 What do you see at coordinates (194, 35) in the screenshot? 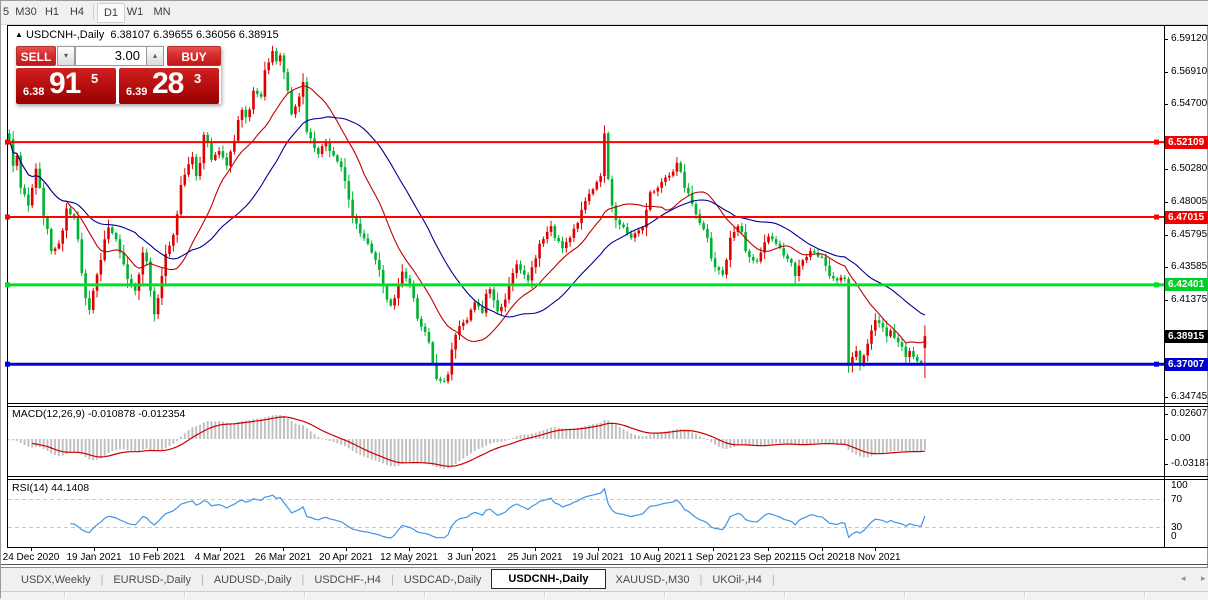
I see `ohlc-values: 6.38107 6.39655 6.36056 6.38915` at bounding box center [194, 35].